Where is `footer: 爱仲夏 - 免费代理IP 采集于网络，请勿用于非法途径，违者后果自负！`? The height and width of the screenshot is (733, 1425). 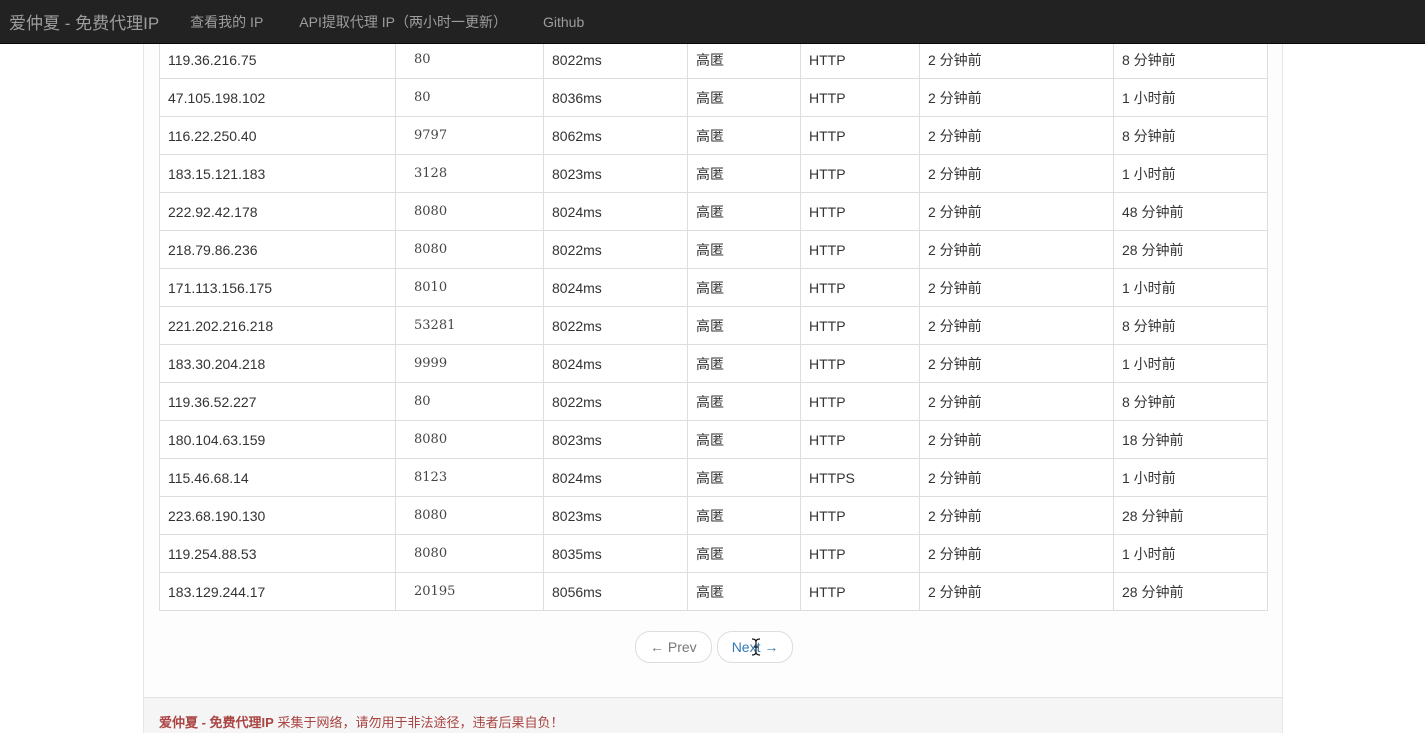 footer: 爱仲夏 - 免费代理IP 采集于网络，请勿用于非法途径，违者后果自负！ is located at coordinates (713, 715).